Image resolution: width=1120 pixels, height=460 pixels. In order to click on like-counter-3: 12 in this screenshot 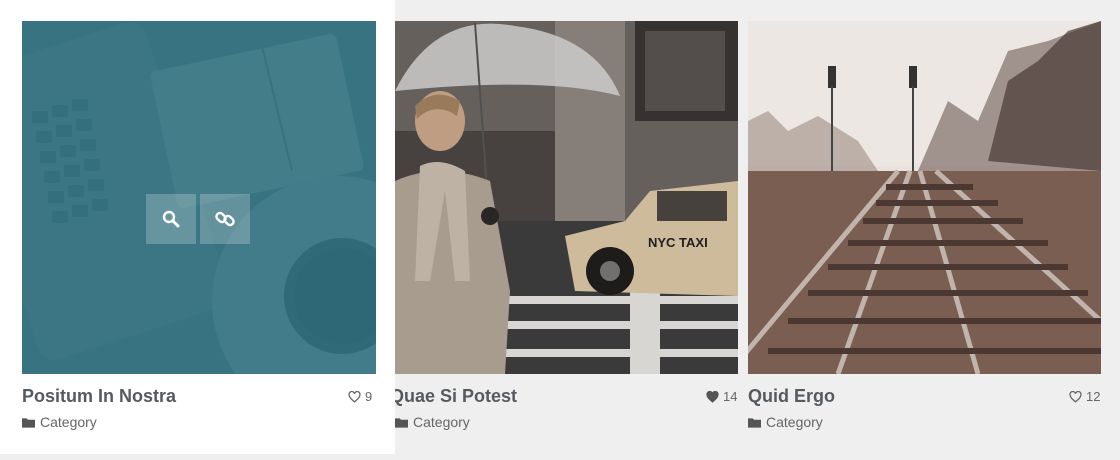, I will do `click(1084, 396)`.